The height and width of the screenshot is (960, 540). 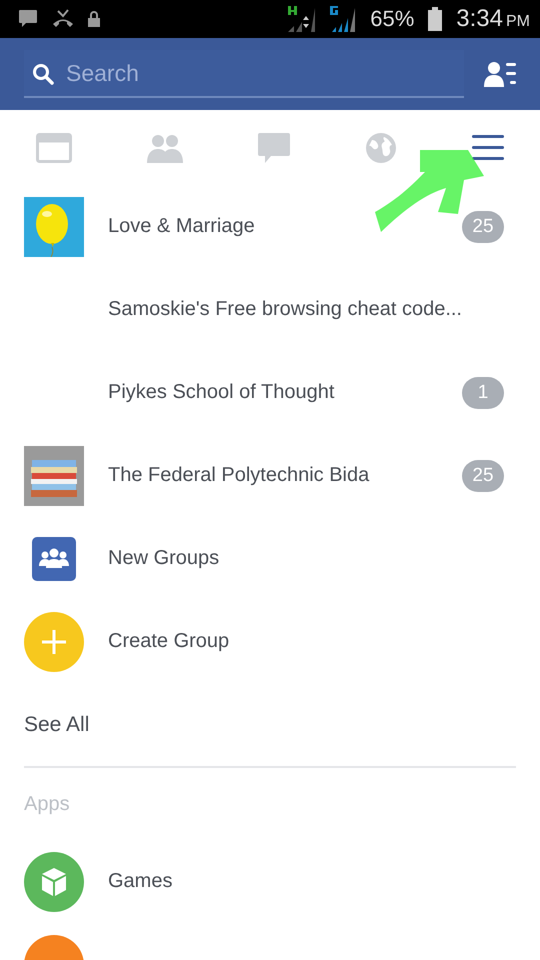 What do you see at coordinates (94, 19) in the screenshot?
I see `lock-icon` at bounding box center [94, 19].